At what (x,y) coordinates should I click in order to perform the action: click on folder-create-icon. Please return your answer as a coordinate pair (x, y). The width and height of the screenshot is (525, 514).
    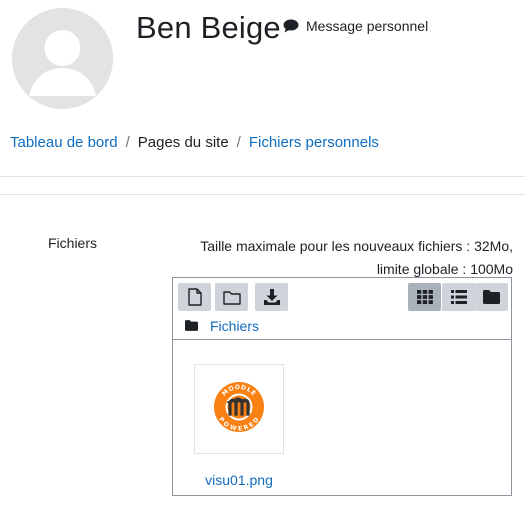
    Looking at the image, I should click on (231, 297).